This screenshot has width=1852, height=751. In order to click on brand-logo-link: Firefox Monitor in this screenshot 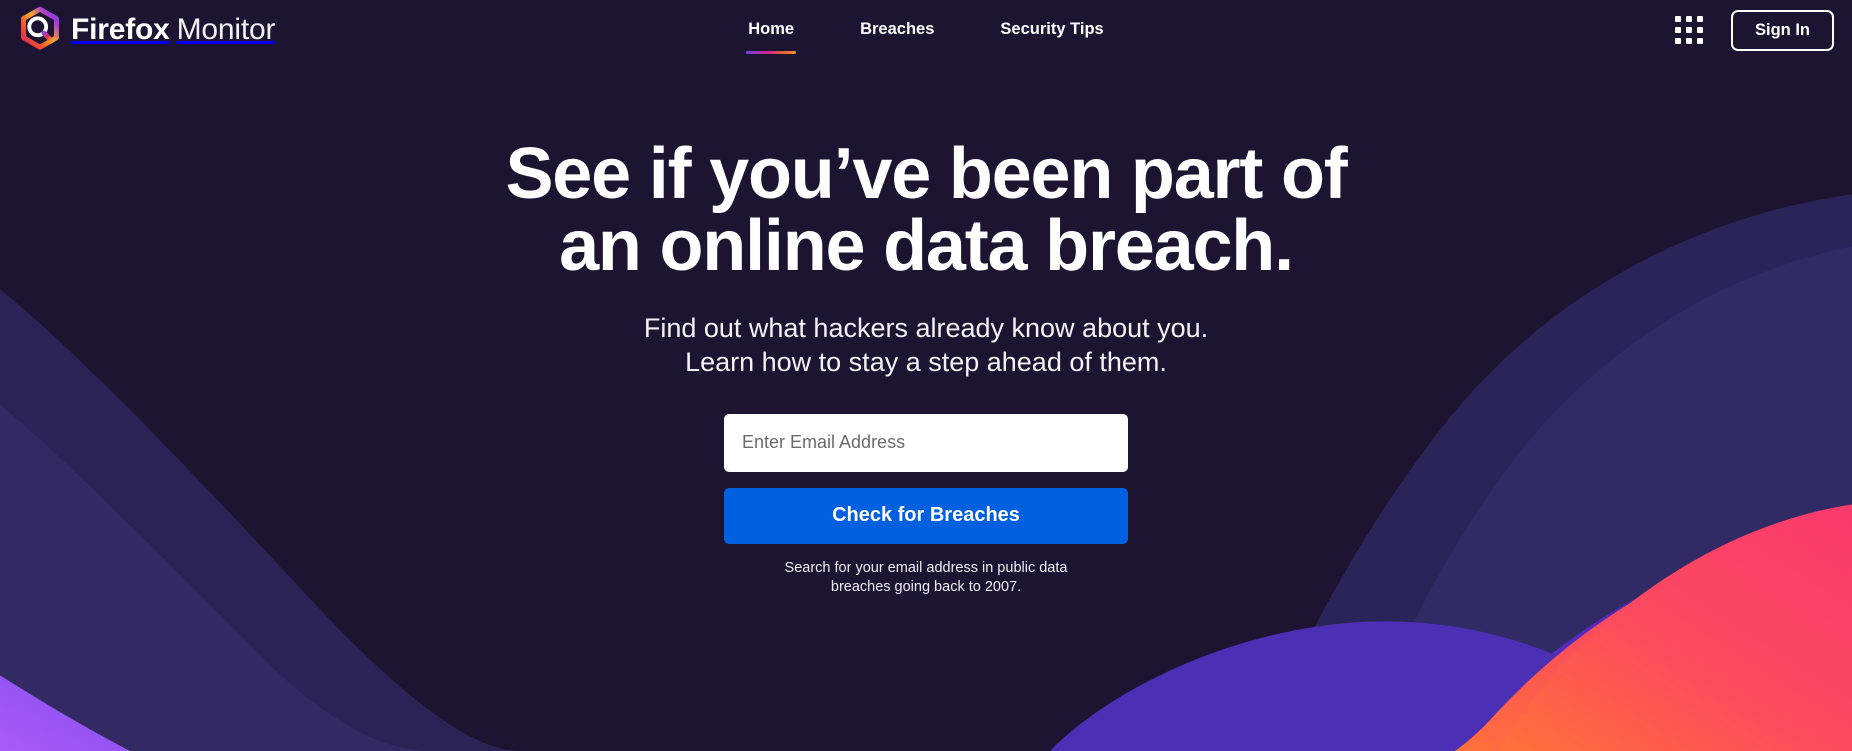, I will do `click(146, 30)`.